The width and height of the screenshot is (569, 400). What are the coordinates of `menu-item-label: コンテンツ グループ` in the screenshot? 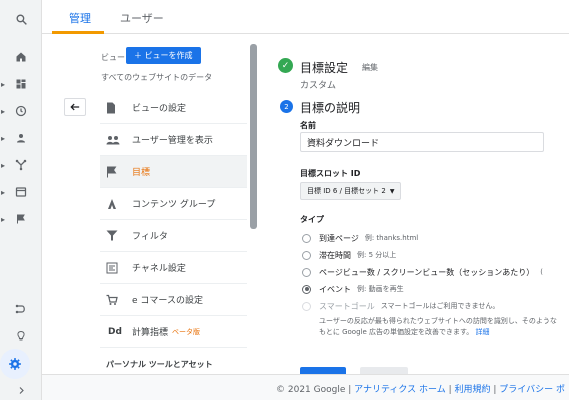 It's located at (174, 205).